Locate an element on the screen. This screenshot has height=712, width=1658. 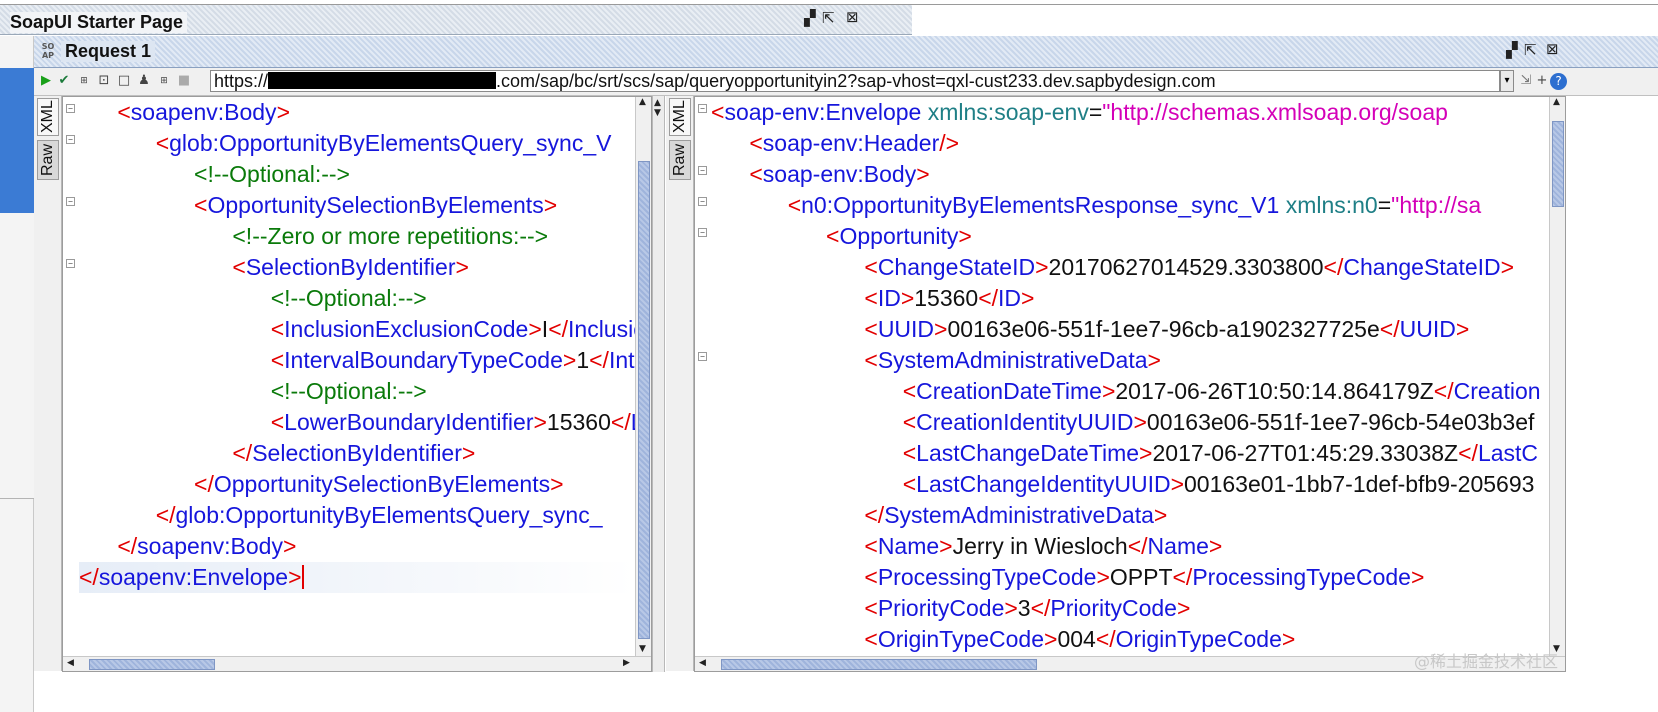
create-test-icon: ⊡ is located at coordinates (104, 81).